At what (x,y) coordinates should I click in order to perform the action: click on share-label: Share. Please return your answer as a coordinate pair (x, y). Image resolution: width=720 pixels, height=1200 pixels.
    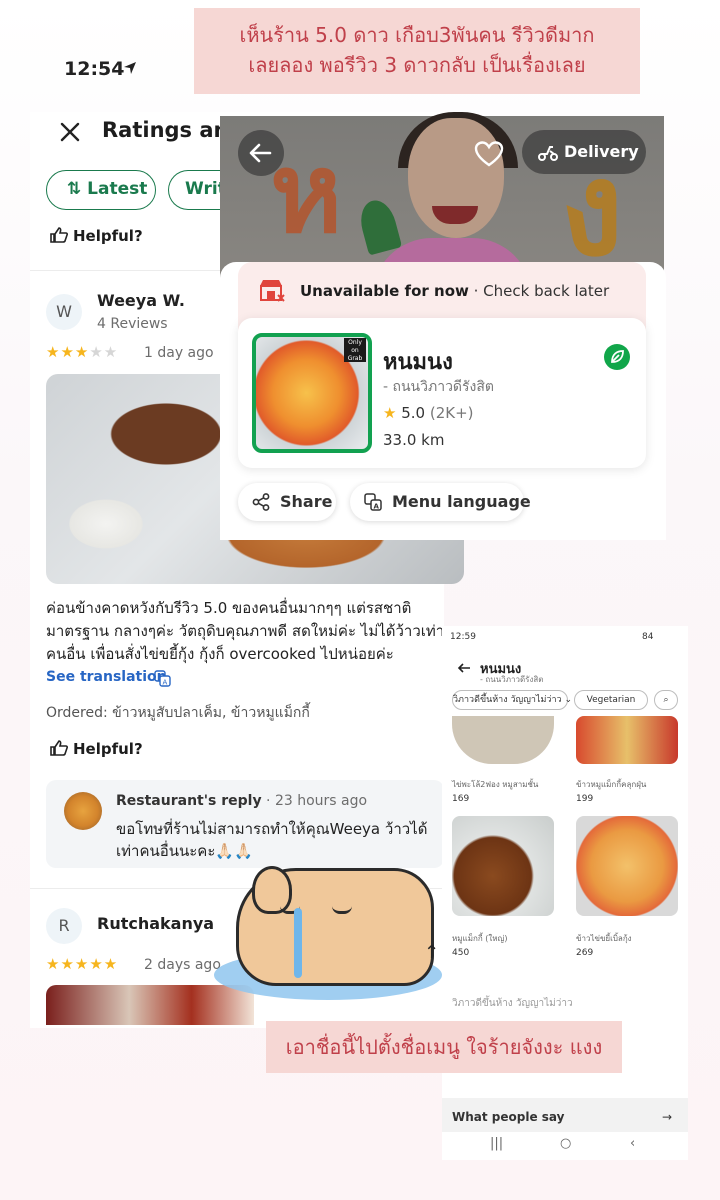
    Looking at the image, I should click on (306, 501).